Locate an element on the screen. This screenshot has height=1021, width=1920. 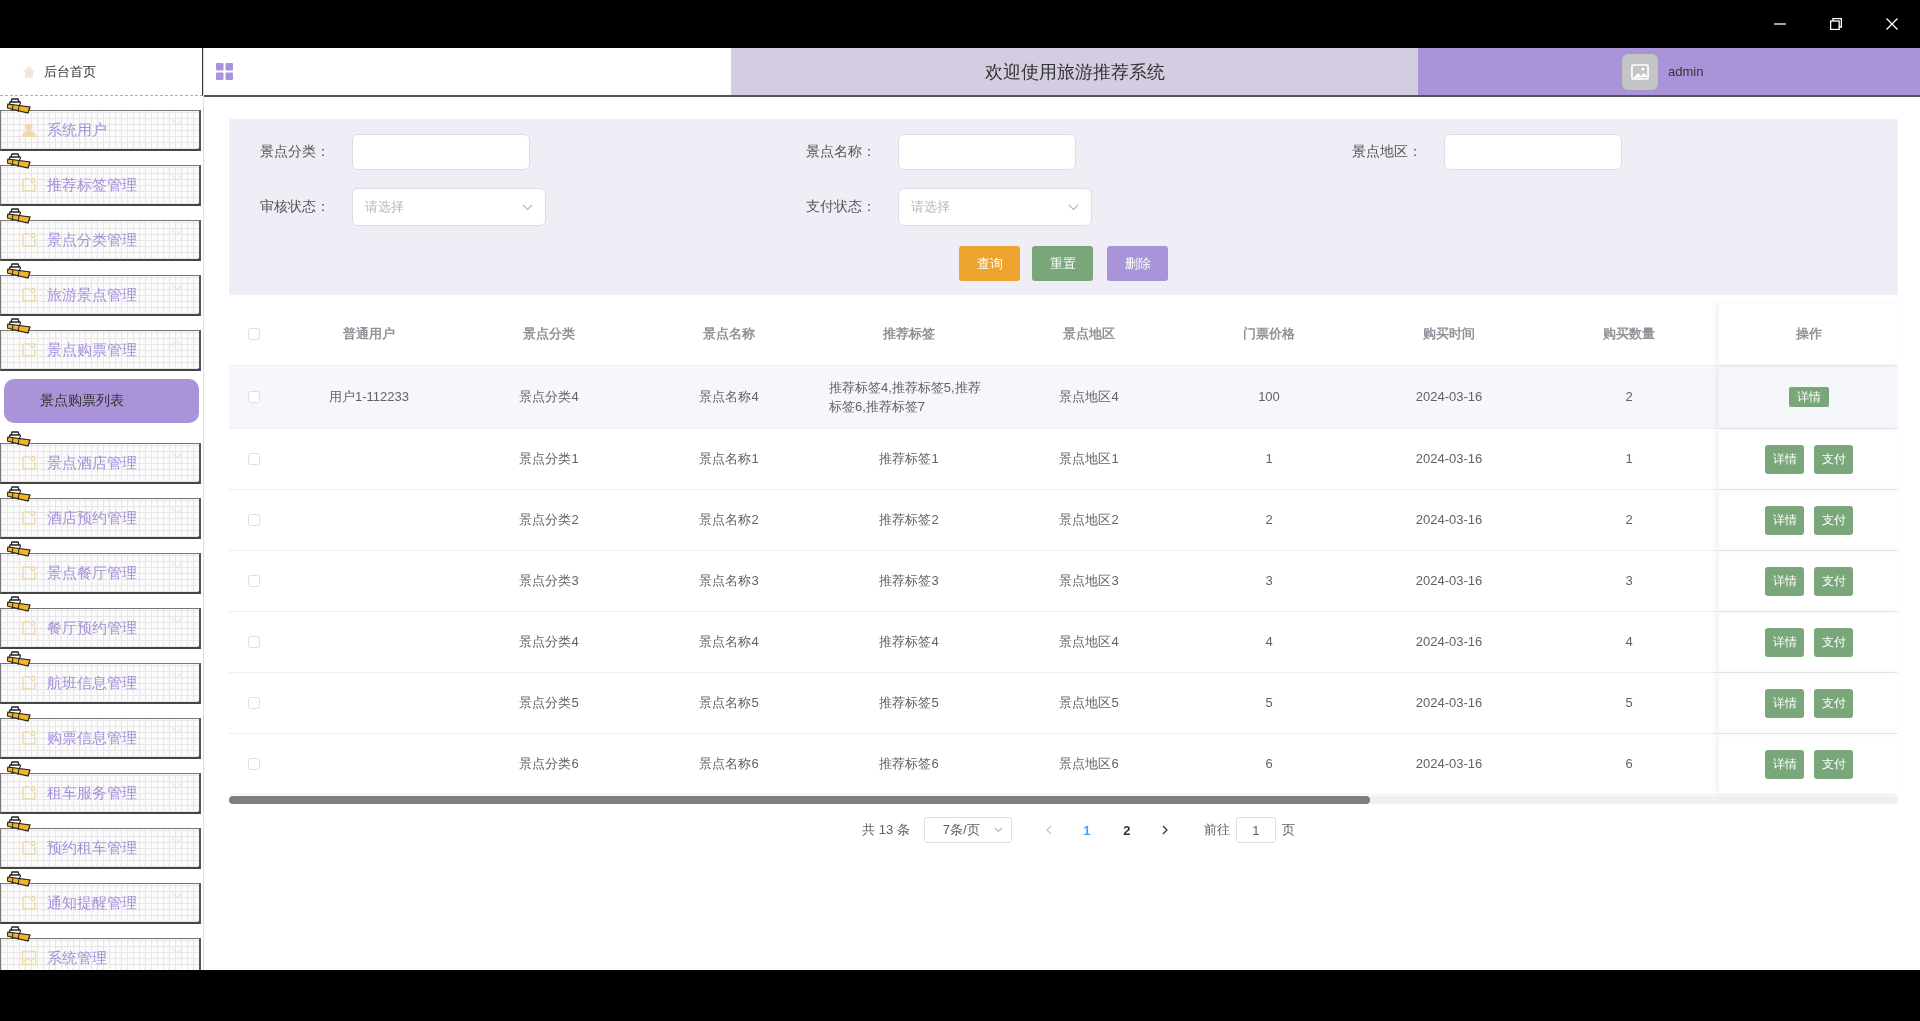
sidebar-menu-item: 酒店预约管理 is located at coordinates (100, 518).